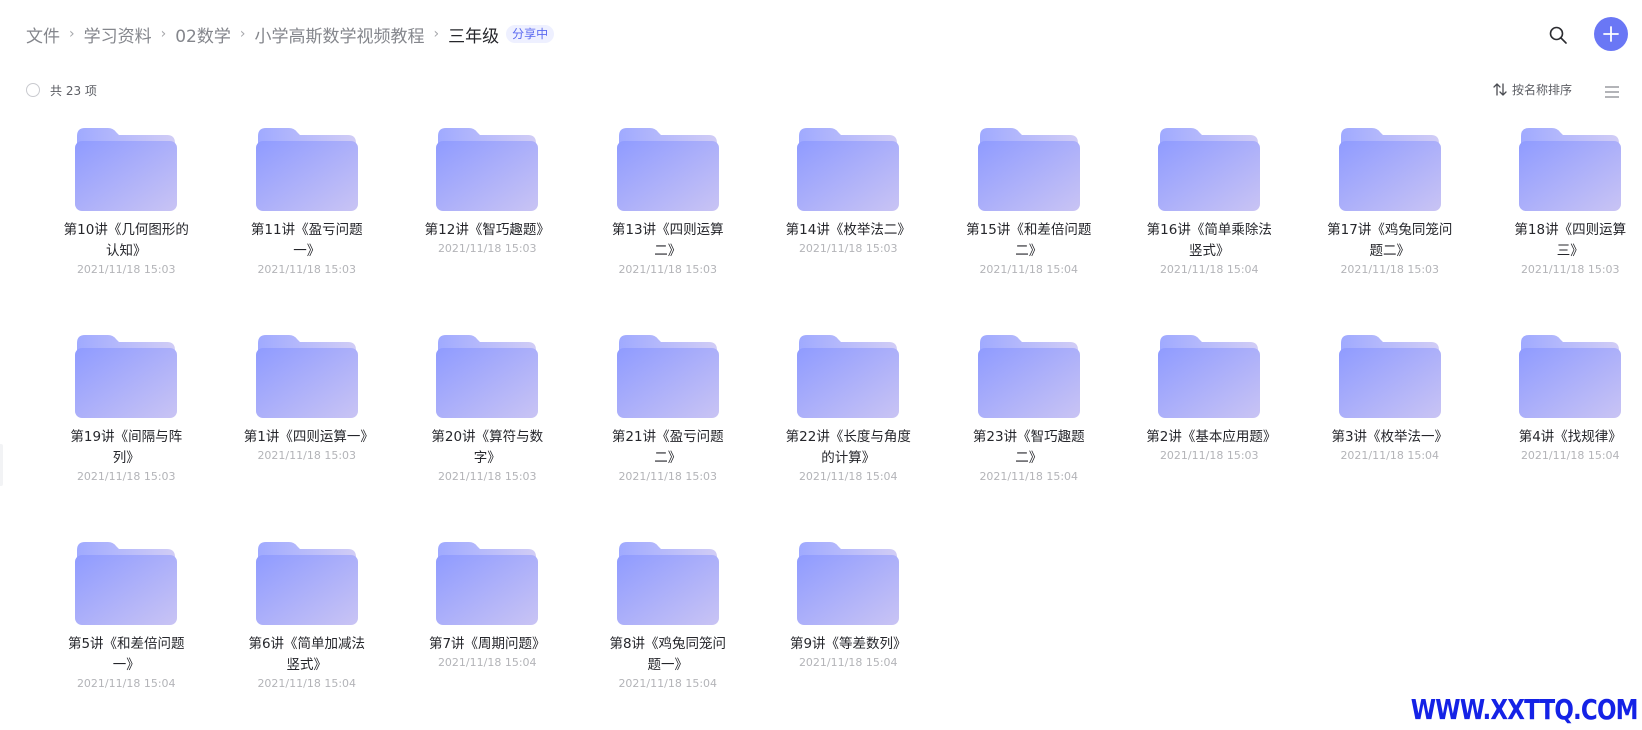 Image resolution: width=1642 pixels, height=730 pixels. I want to click on search-icon, so click(1558, 35).